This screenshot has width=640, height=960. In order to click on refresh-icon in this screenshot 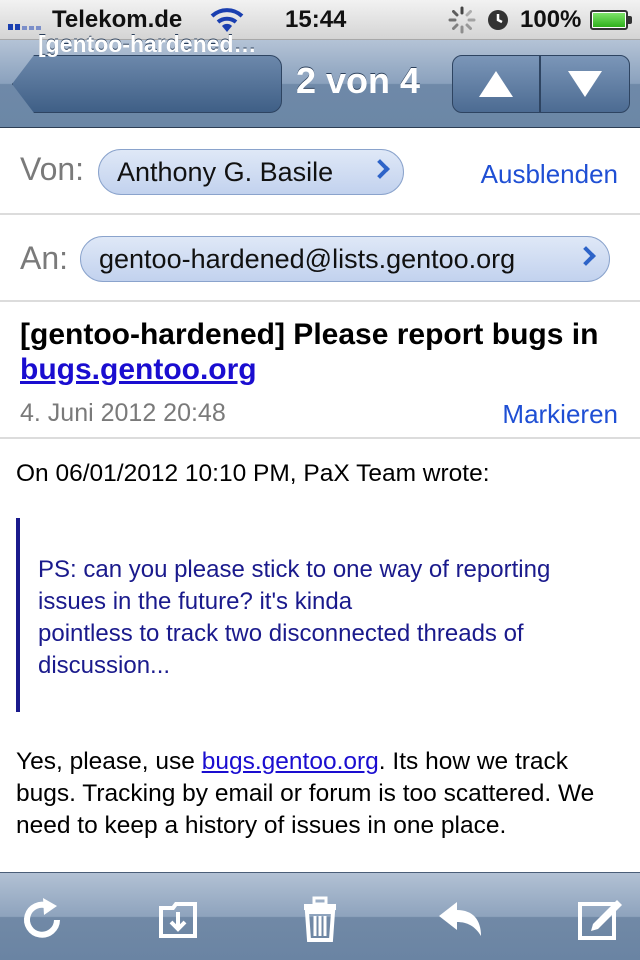, I will do `click(42, 918)`.